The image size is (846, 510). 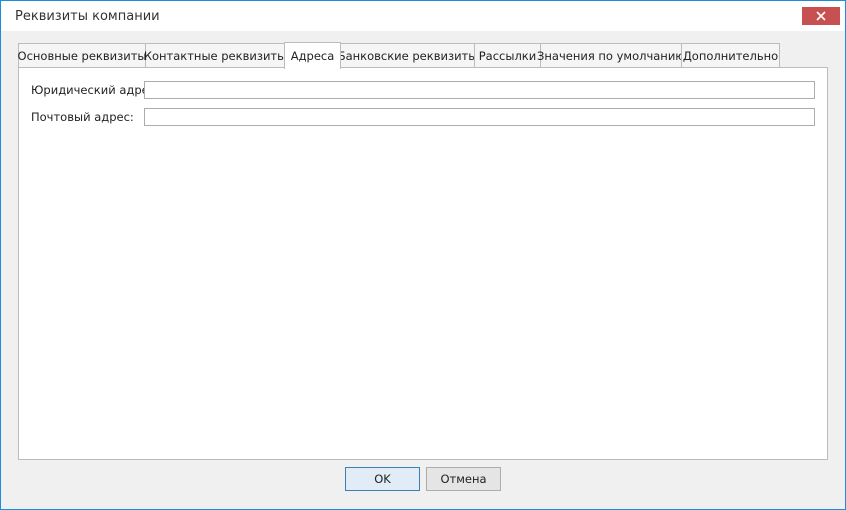 I want to click on window-title: Реквизиты компании, so click(x=87, y=16).